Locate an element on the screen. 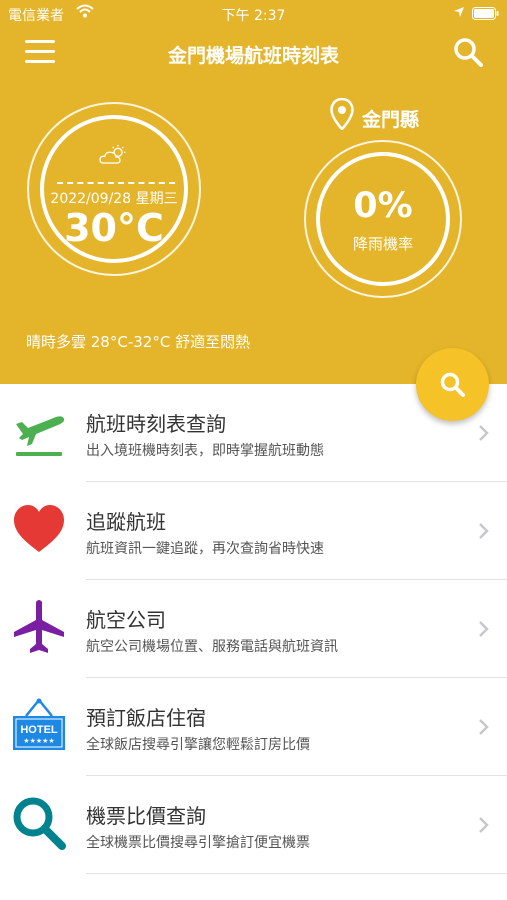  list-item-hotel: HOTEL ★★★★★ 預訂飯店住宿 全球飯店搜尋引擎讓您輕鬆訂房比價 is located at coordinates (253, 727).